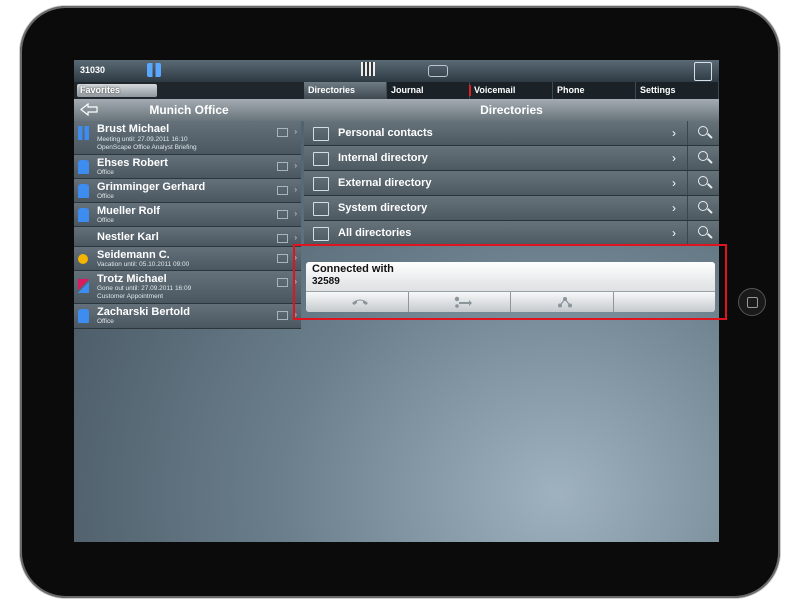 The image size is (786, 601). Describe the element at coordinates (407, 90) in the screenshot. I see `tab-label: Journal` at that location.